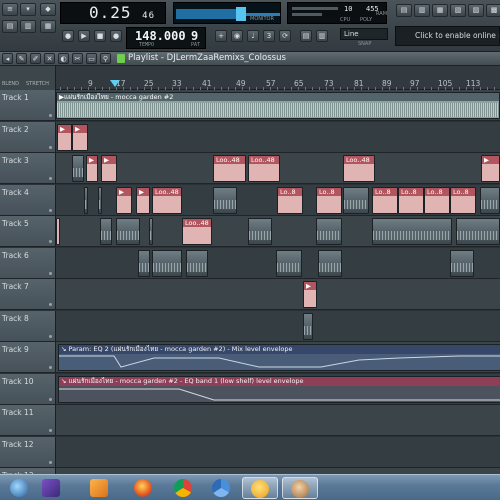  Describe the element at coordinates (77, 58) in the screenshot. I see `slice-tool-button: ✂` at that location.